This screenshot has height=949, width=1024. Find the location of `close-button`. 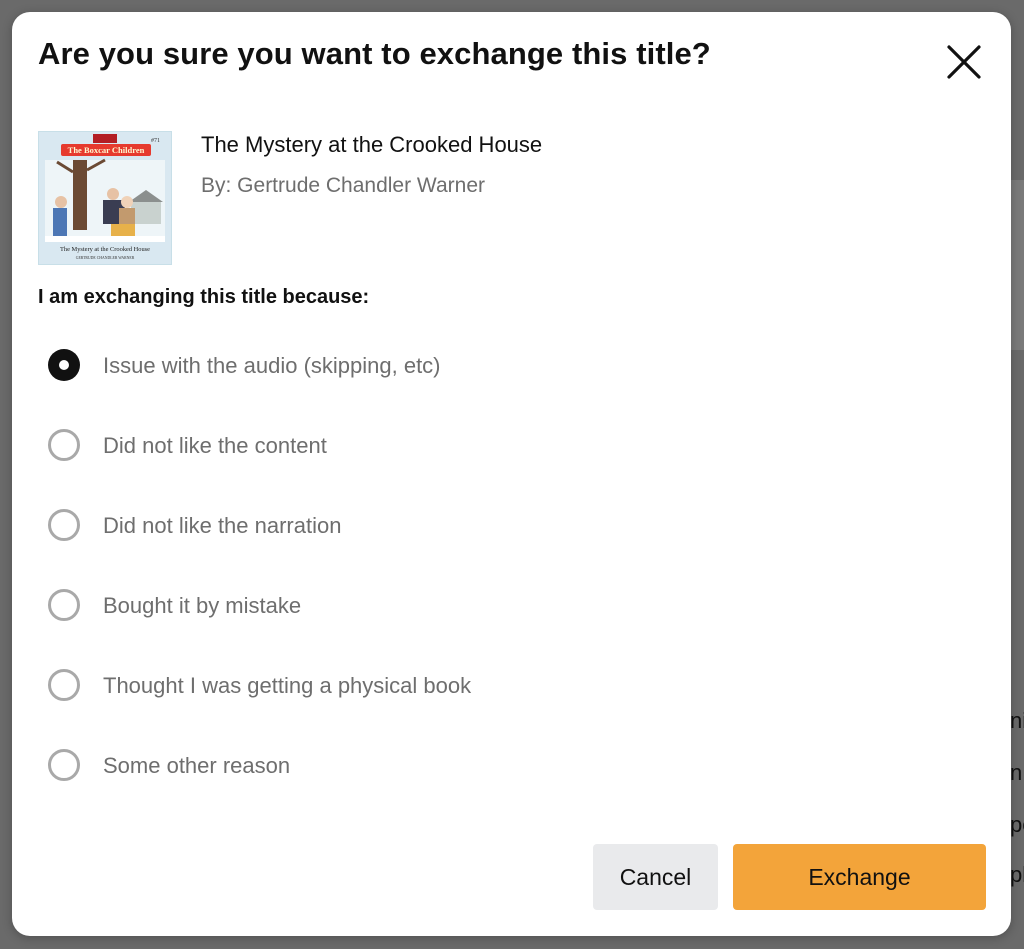

close-button is located at coordinates (964, 62).